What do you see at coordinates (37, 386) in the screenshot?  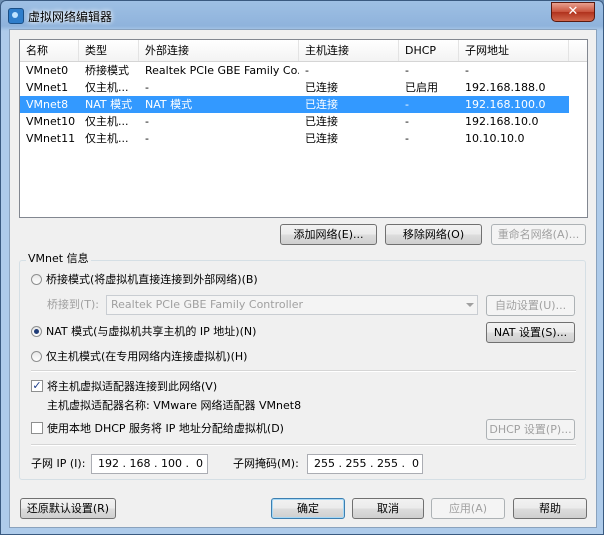 I see `connect-adapter-checkbox: ✓` at bounding box center [37, 386].